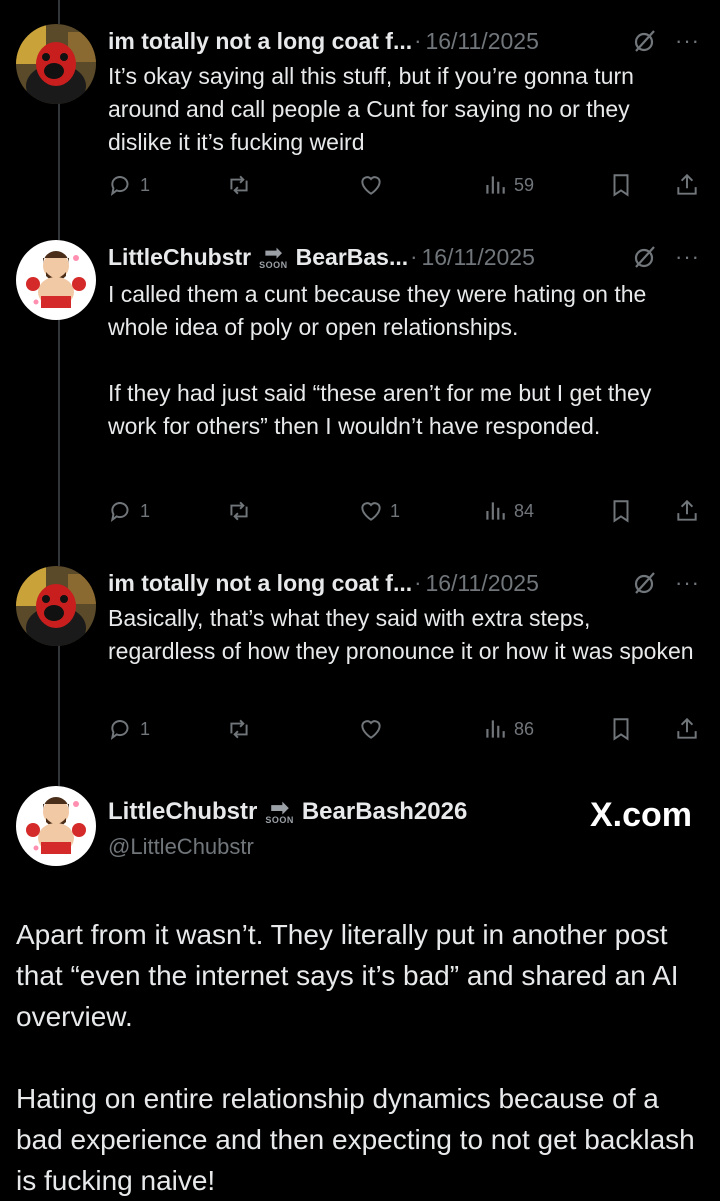 This screenshot has height=1201, width=720. What do you see at coordinates (508, 511) in the screenshot?
I see `views-button: 84` at bounding box center [508, 511].